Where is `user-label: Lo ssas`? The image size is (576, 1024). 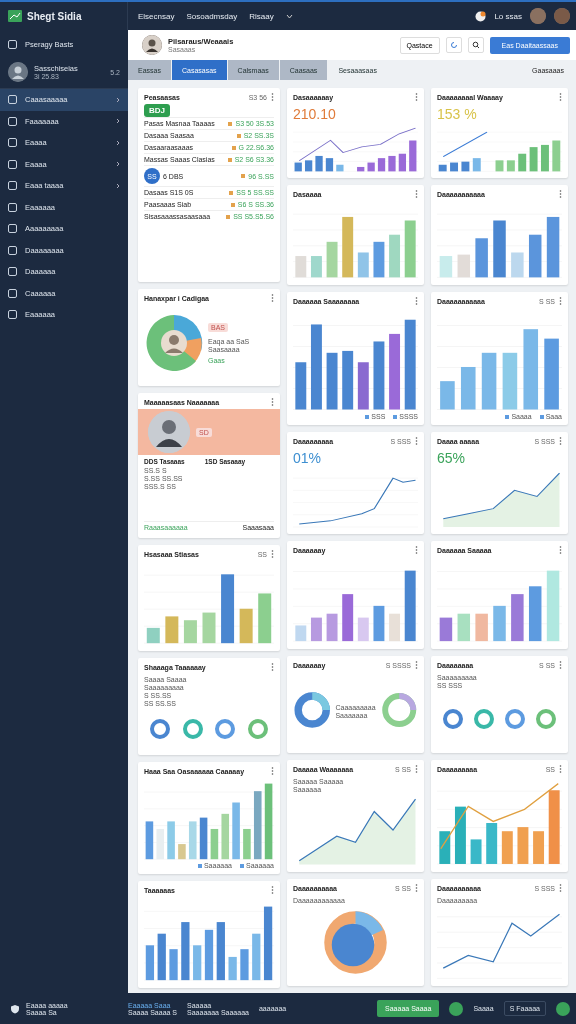 user-label: Lo ssas is located at coordinates (508, 16).